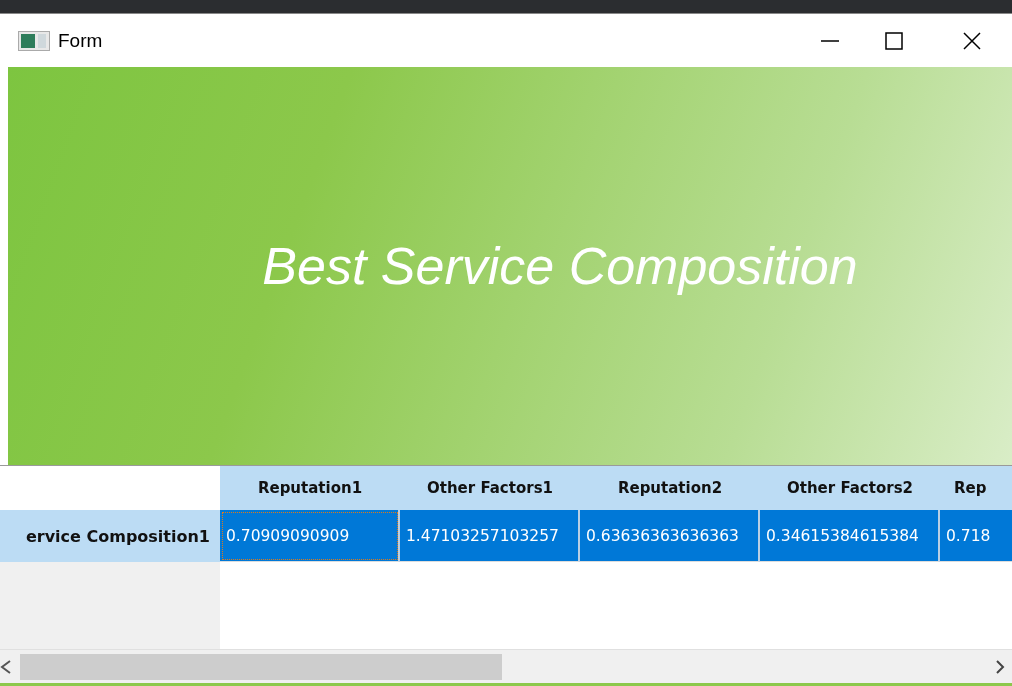  I want to click on table-cell: 0.34615384615384, so click(850, 536).